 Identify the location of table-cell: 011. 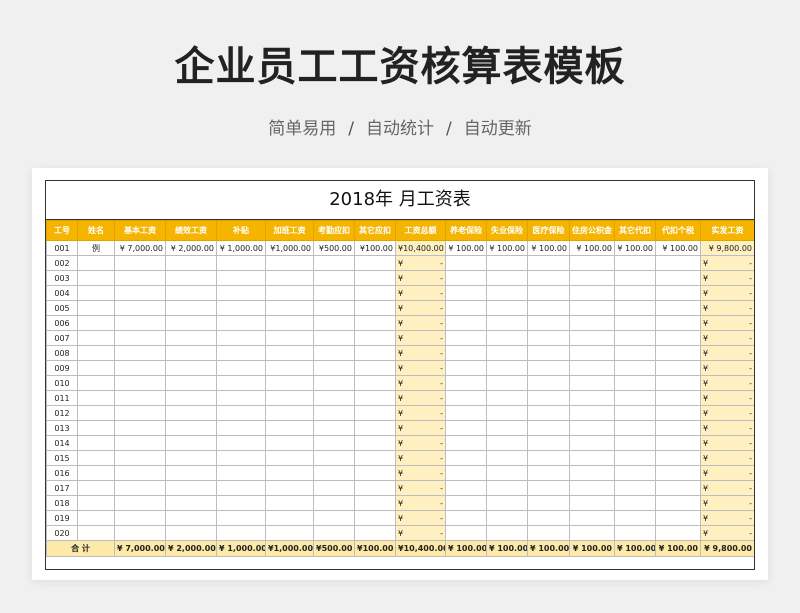
(62, 398).